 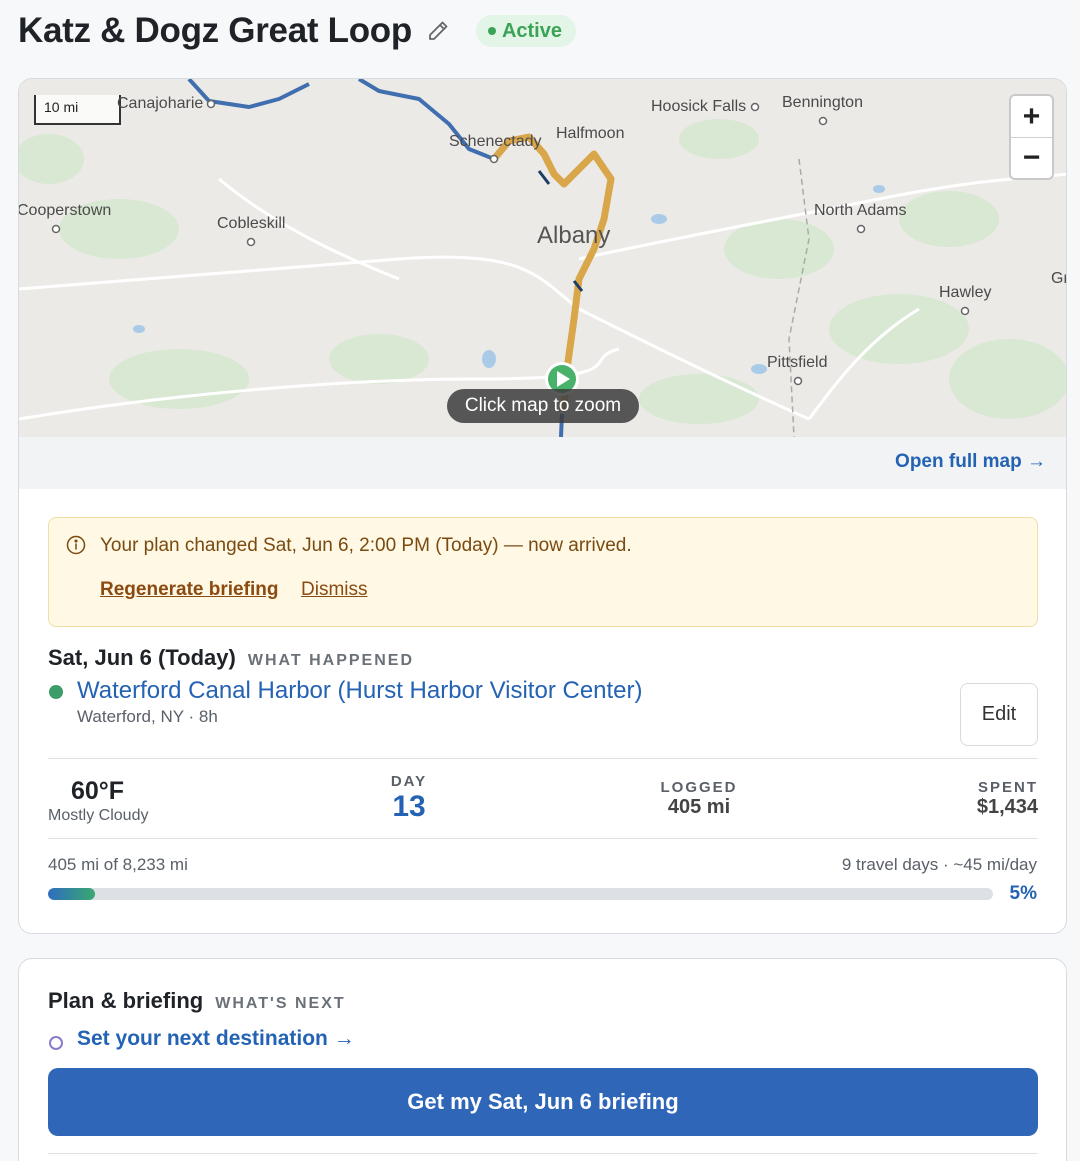 I want to click on click-to-zoom-hint: Click map to zoom, so click(x=543, y=406).